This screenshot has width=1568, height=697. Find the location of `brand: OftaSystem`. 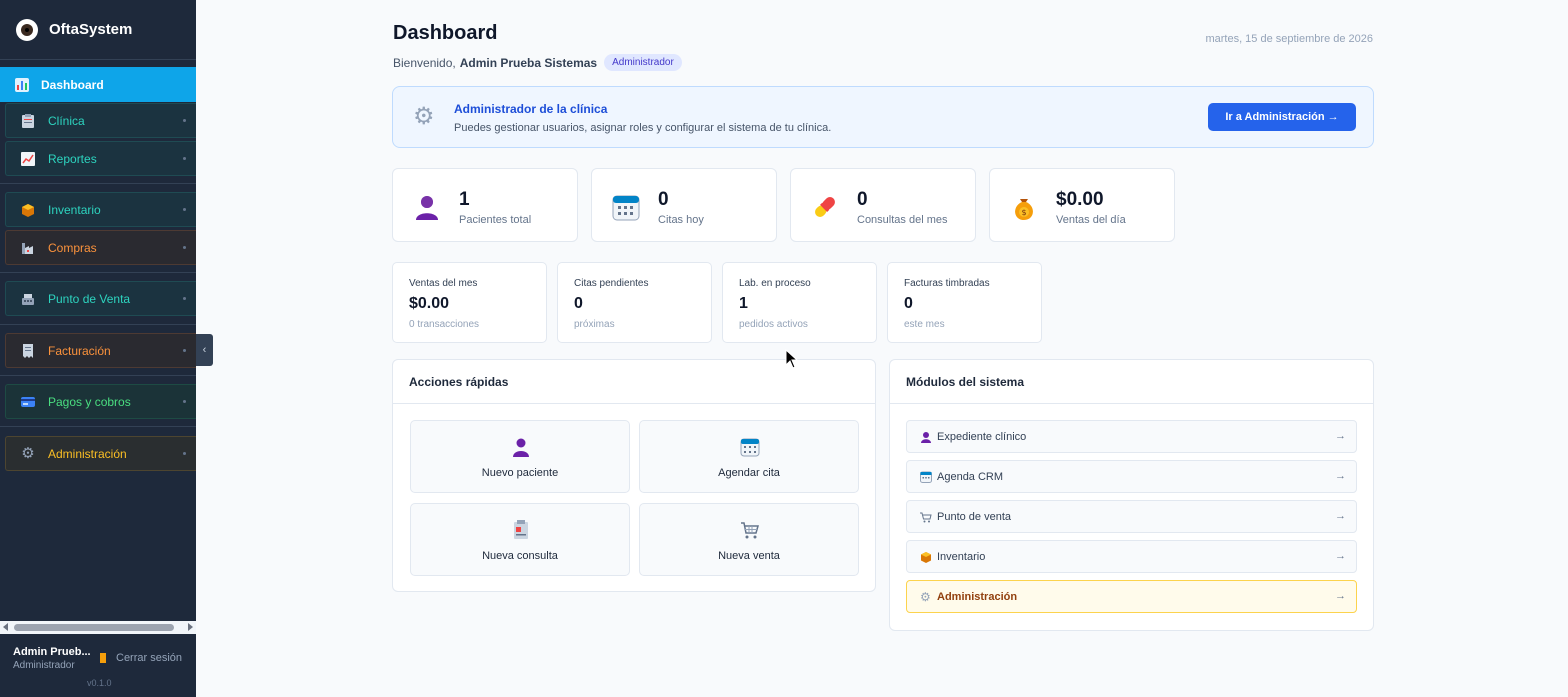

brand: OftaSystem is located at coordinates (98, 30).